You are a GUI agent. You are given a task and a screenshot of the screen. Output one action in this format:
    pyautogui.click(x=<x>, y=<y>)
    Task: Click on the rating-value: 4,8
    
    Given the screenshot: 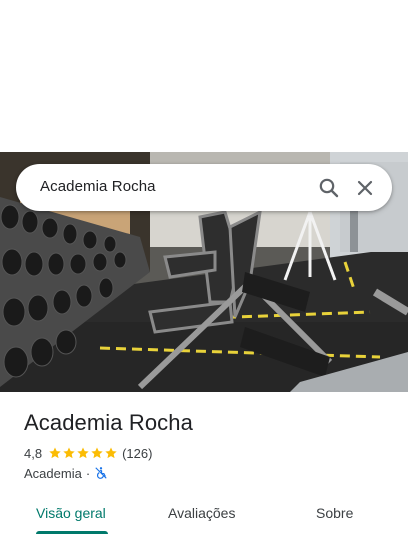 What is the action you would take?
    pyautogui.click(x=33, y=453)
    